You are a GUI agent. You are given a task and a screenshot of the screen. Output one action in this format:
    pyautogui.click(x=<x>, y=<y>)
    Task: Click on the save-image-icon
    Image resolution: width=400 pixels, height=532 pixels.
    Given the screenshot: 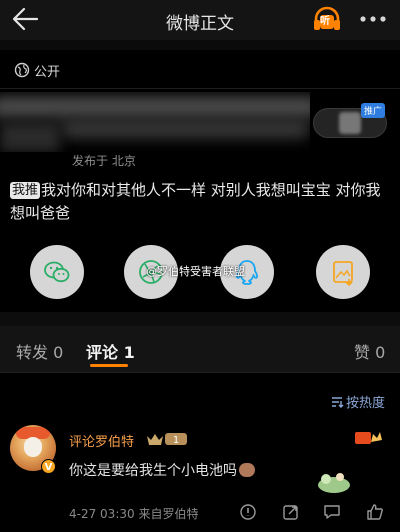 What is the action you would take?
    pyautogui.click(x=343, y=274)
    